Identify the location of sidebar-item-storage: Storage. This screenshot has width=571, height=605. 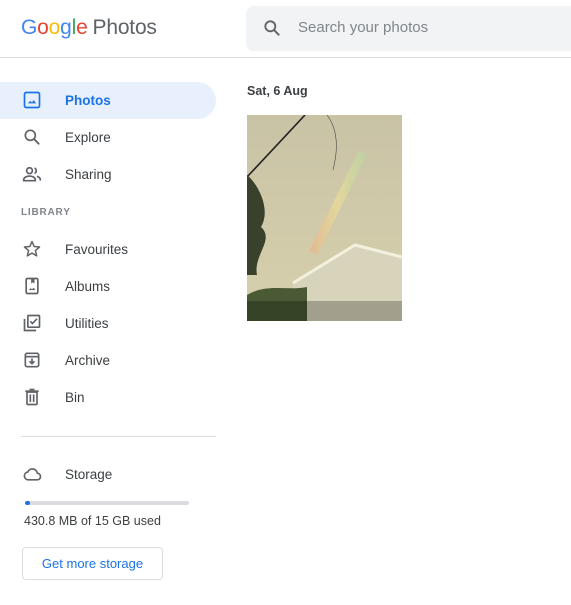
(108, 474).